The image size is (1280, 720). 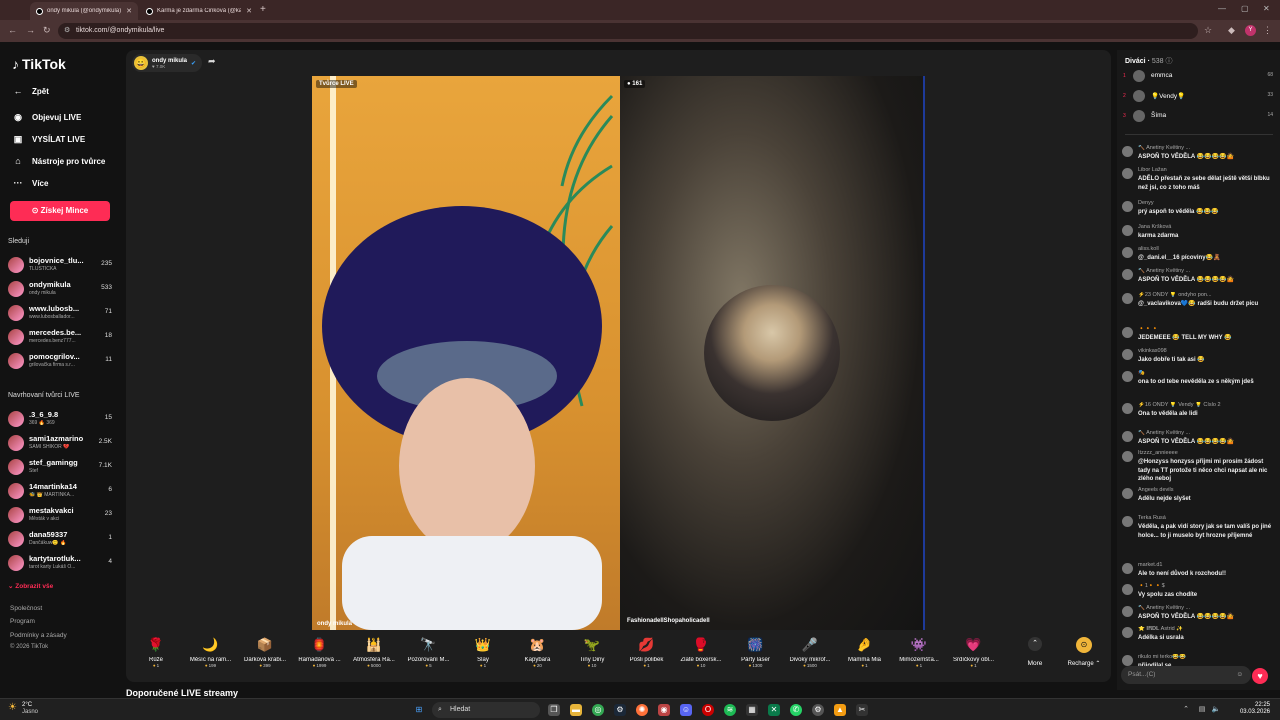 I want to click on capcut-icon: ✂, so click(x=862, y=710).